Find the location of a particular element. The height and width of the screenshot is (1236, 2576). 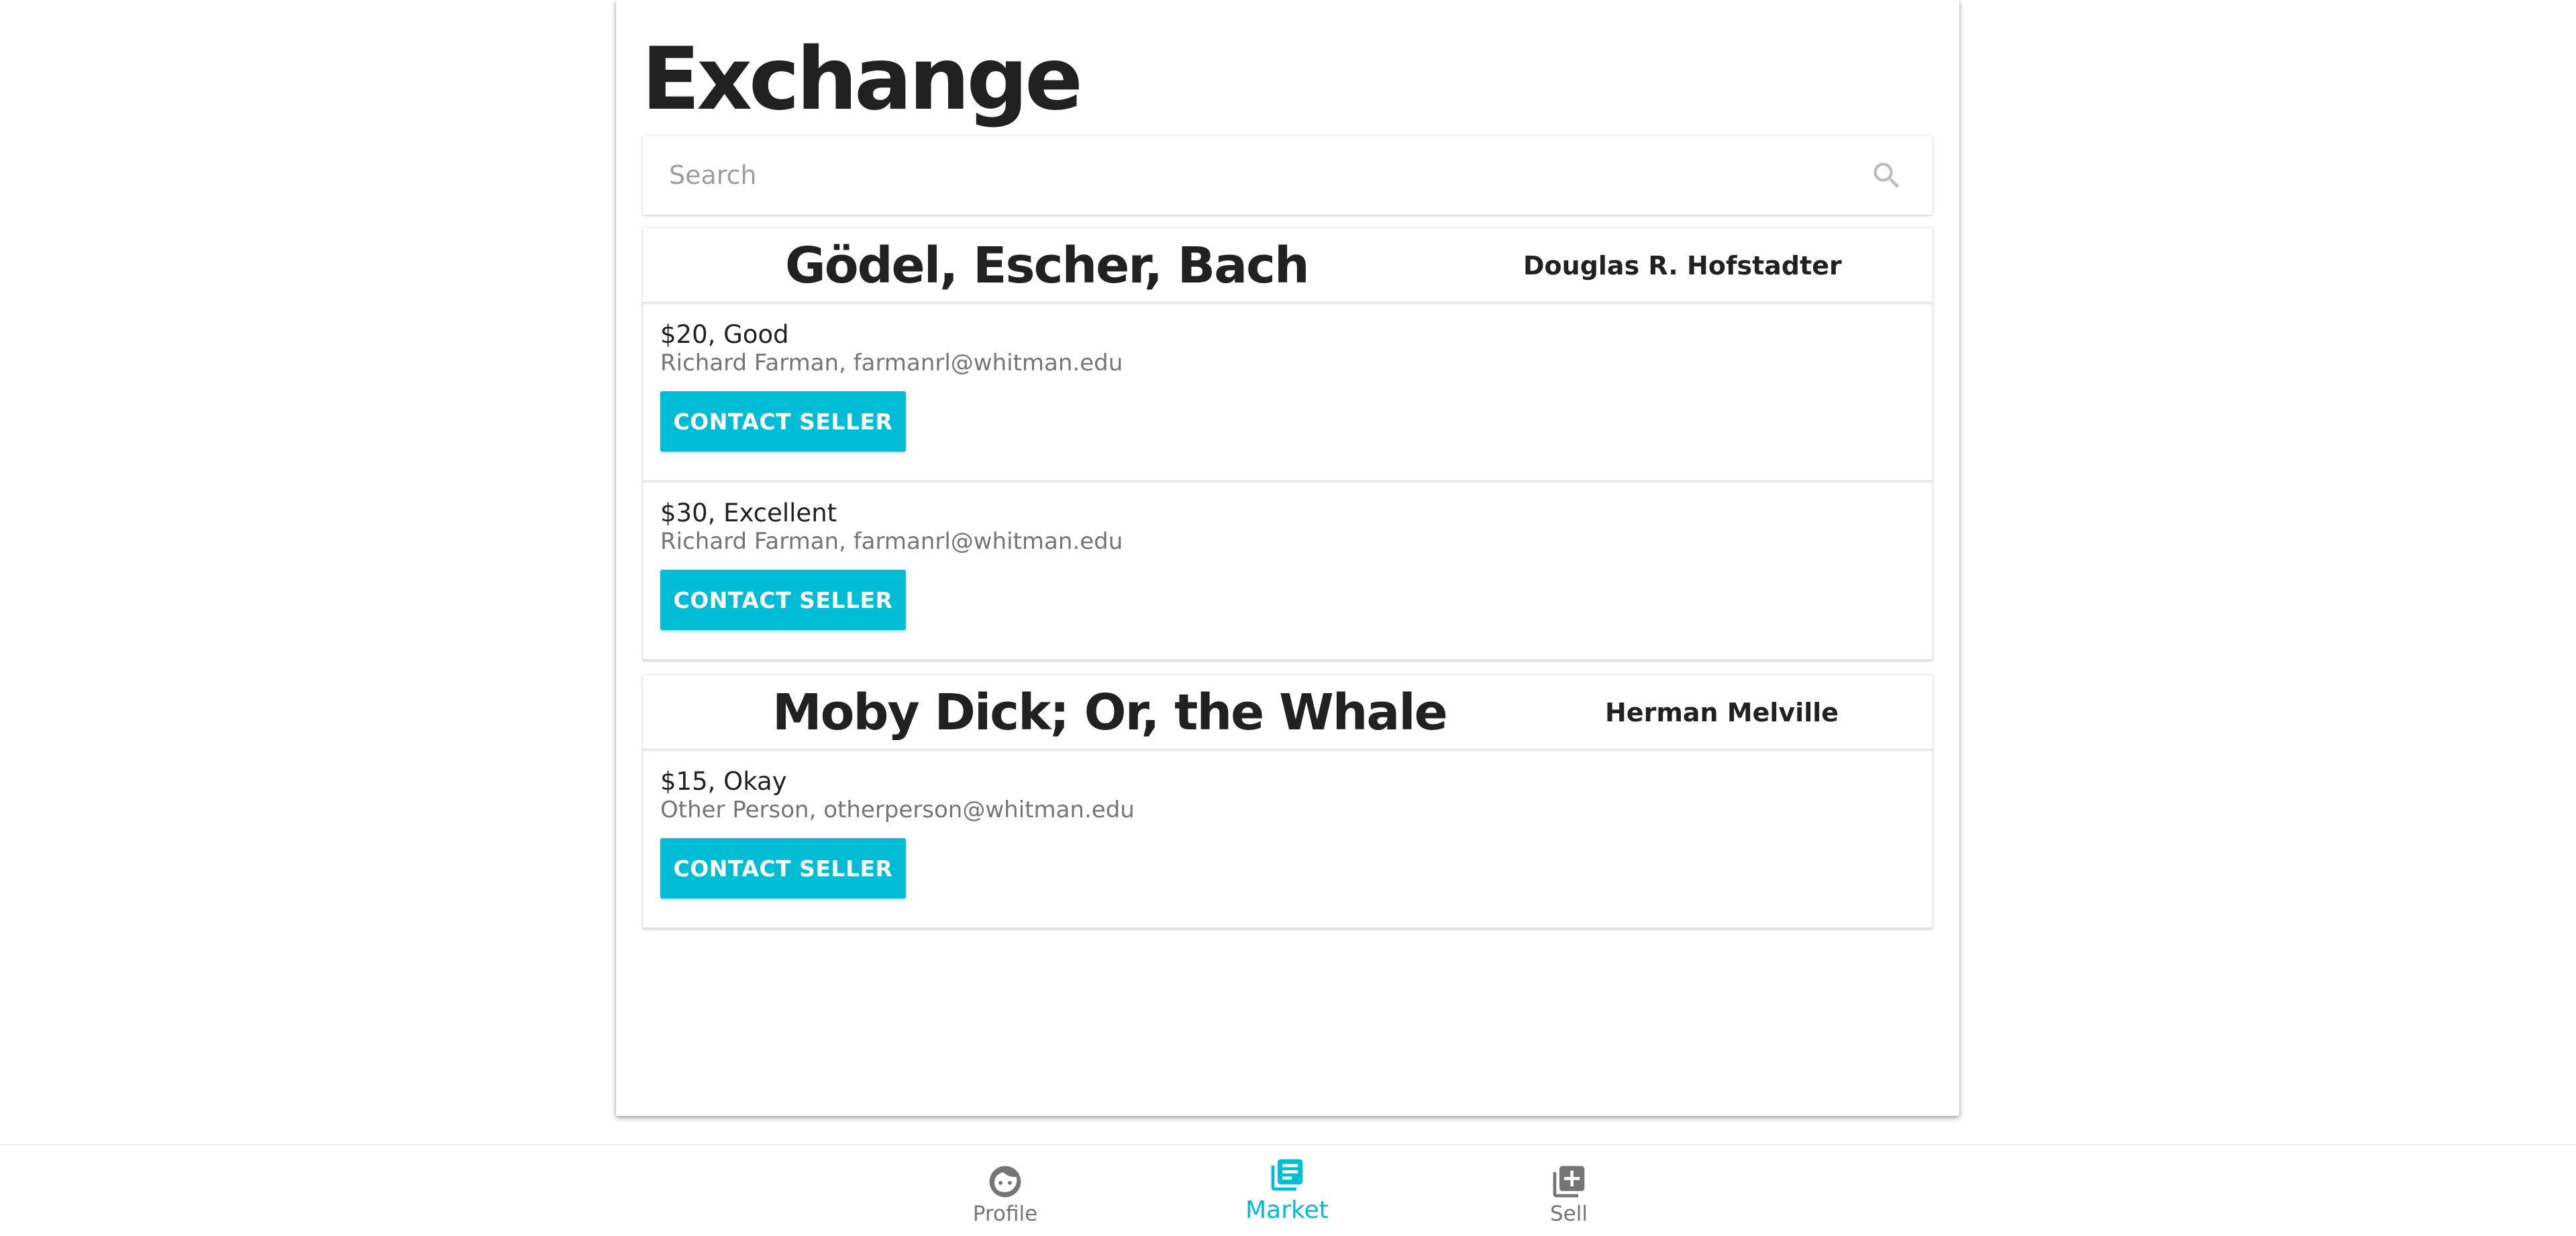

nav-item-profile: Profile is located at coordinates (1005, 1190).